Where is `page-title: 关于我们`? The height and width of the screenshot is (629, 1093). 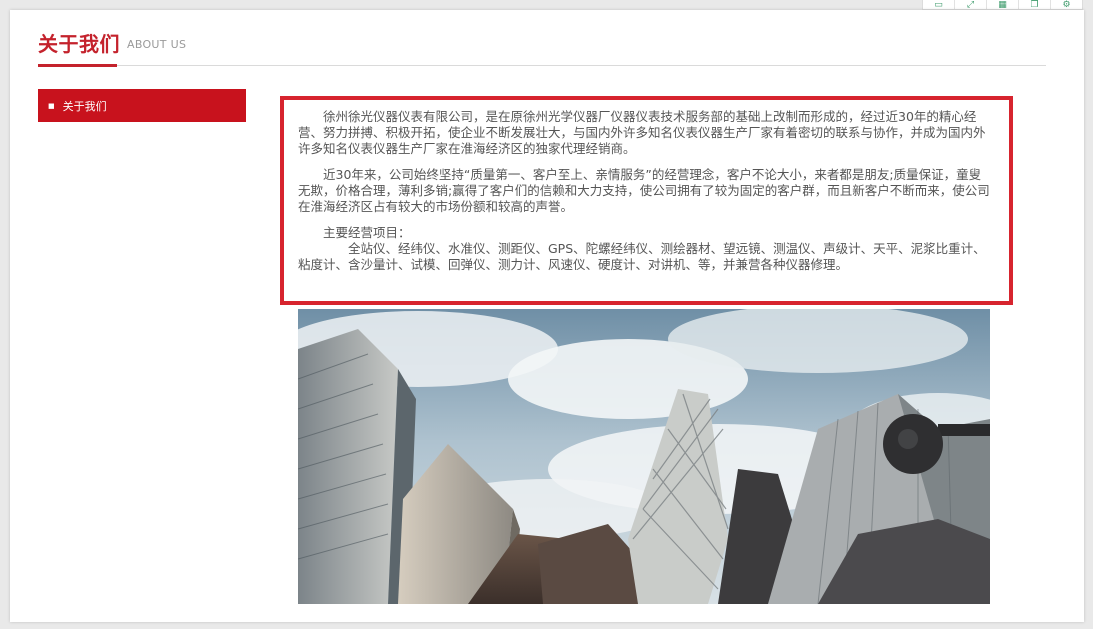 page-title: 关于我们 is located at coordinates (79, 44).